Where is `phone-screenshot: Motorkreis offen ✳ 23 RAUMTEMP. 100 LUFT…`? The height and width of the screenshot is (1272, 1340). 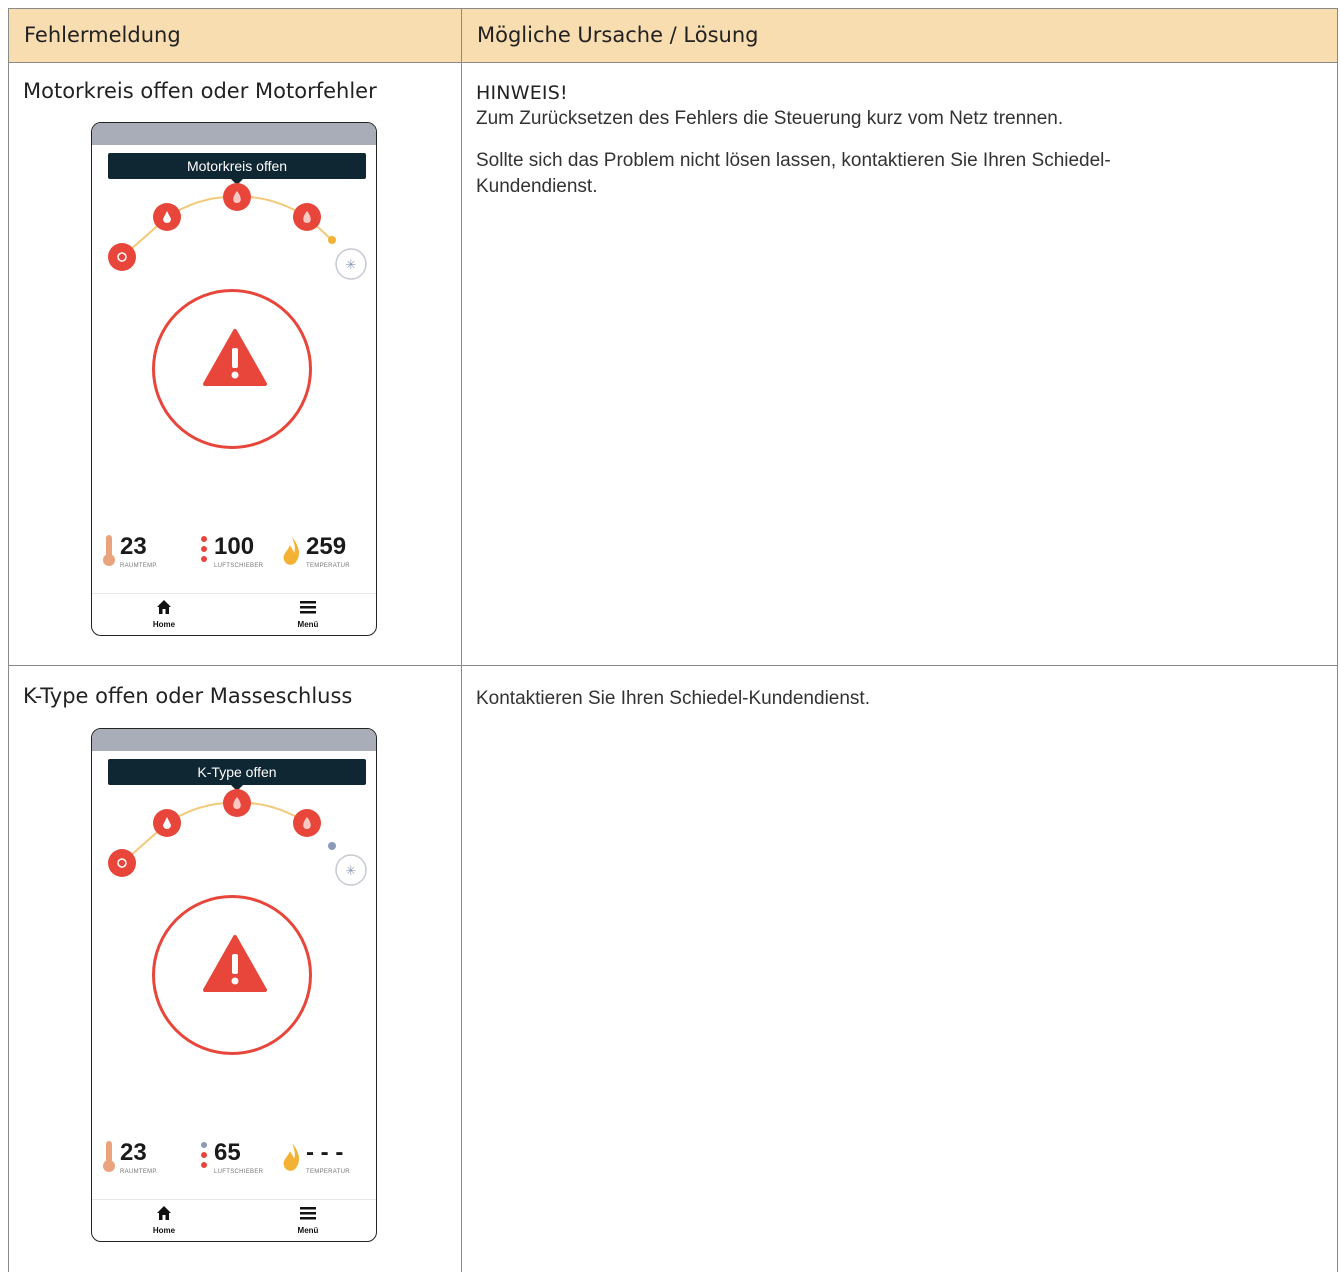 phone-screenshot: Motorkreis offen ✳ 23 RAUMTEMP. 100 LUFT… is located at coordinates (234, 379).